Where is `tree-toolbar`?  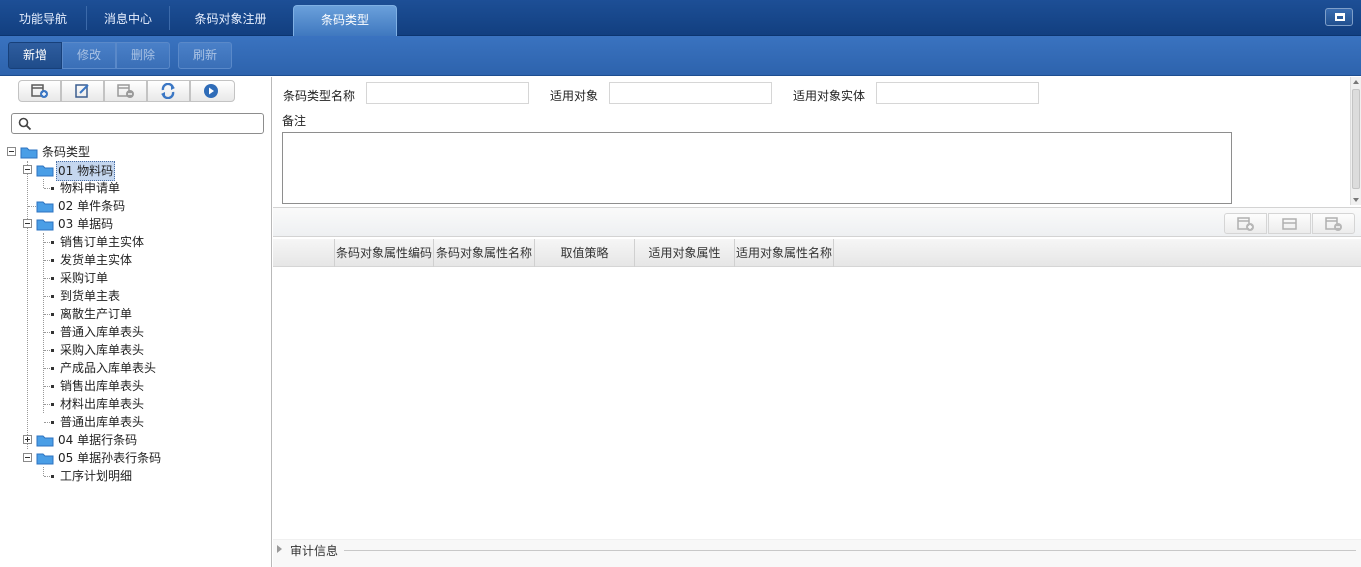
tree-toolbar is located at coordinates (129, 91).